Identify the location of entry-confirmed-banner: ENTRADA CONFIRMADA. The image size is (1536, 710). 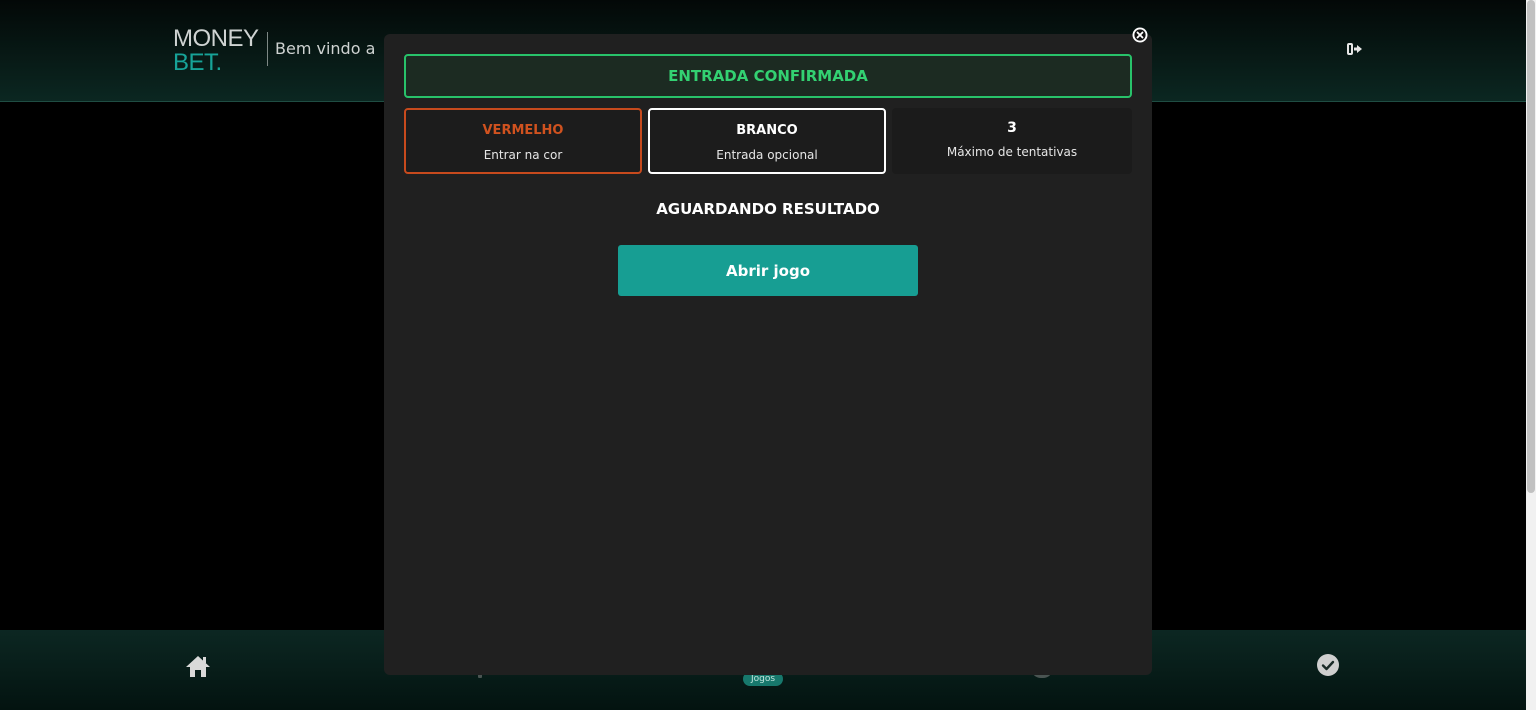
(768, 76).